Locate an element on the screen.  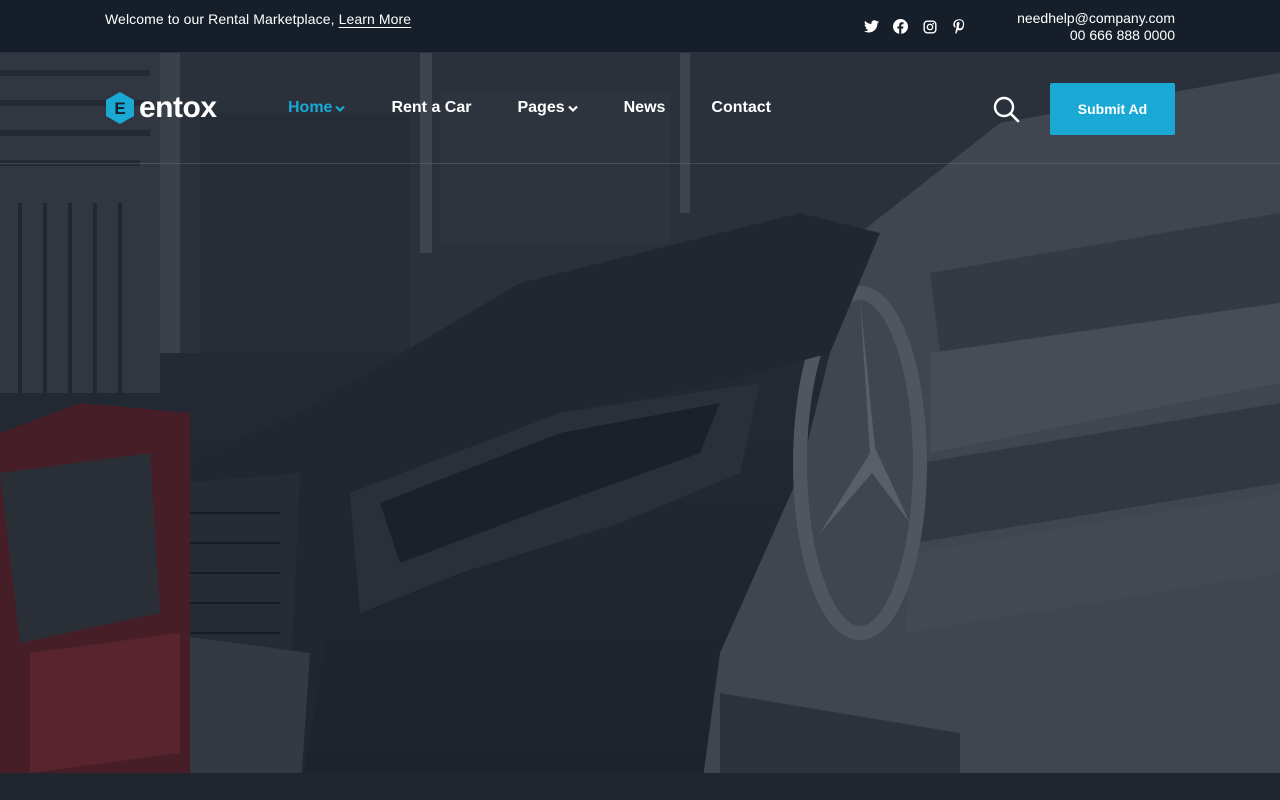
twitter-icon is located at coordinates (871, 26).